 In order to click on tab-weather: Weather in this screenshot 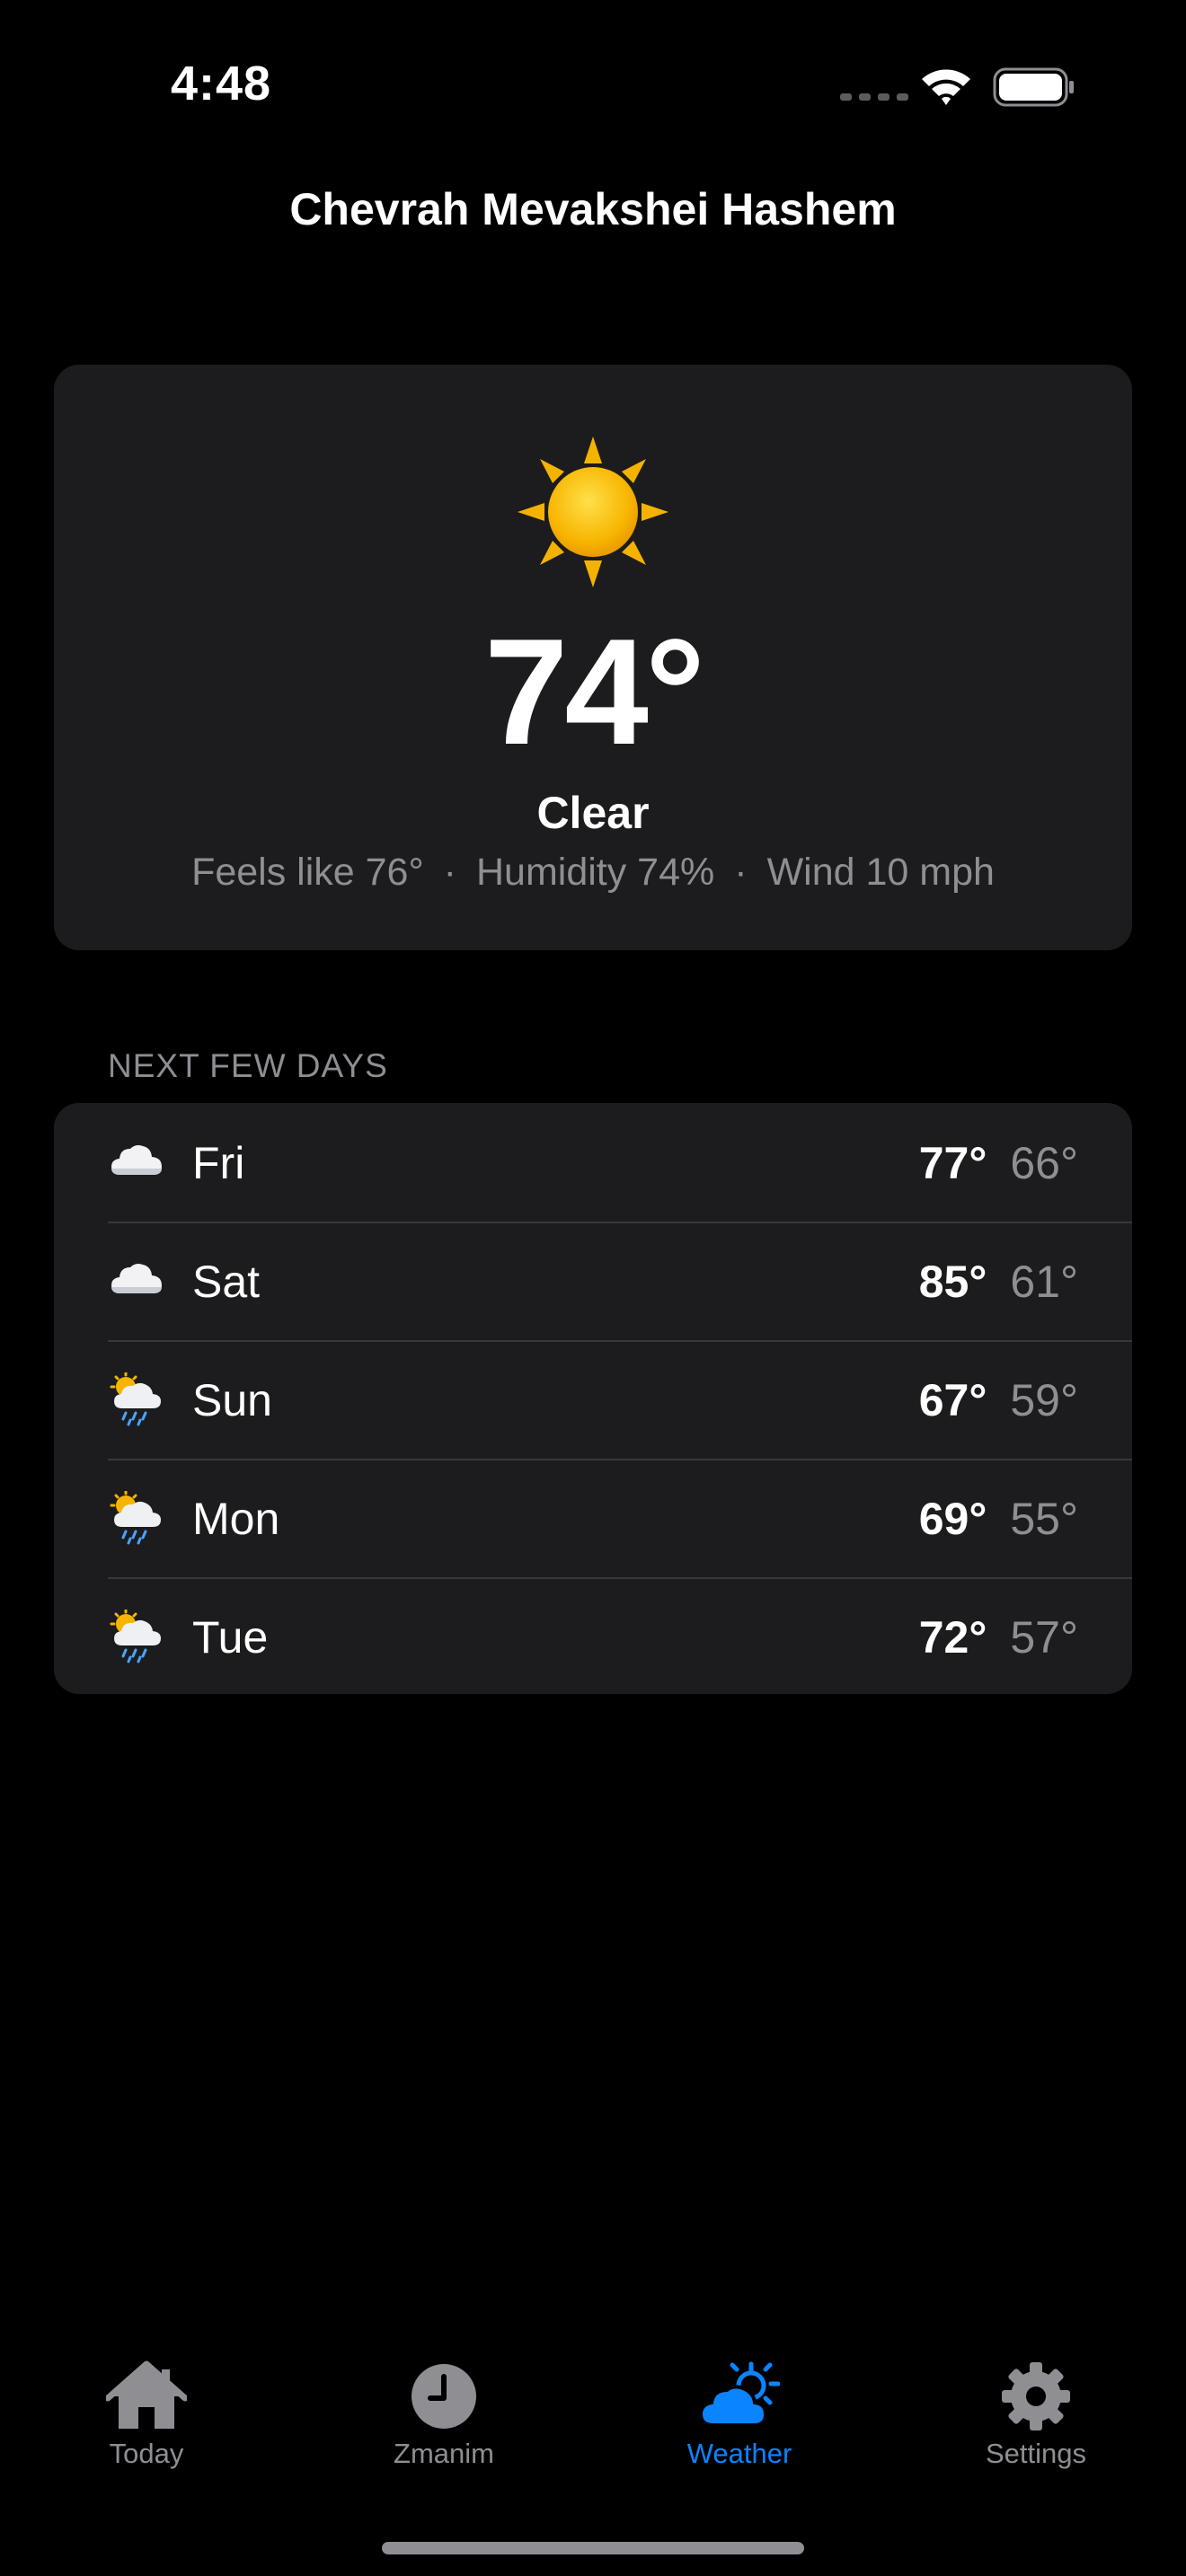, I will do `click(739, 2415)`.